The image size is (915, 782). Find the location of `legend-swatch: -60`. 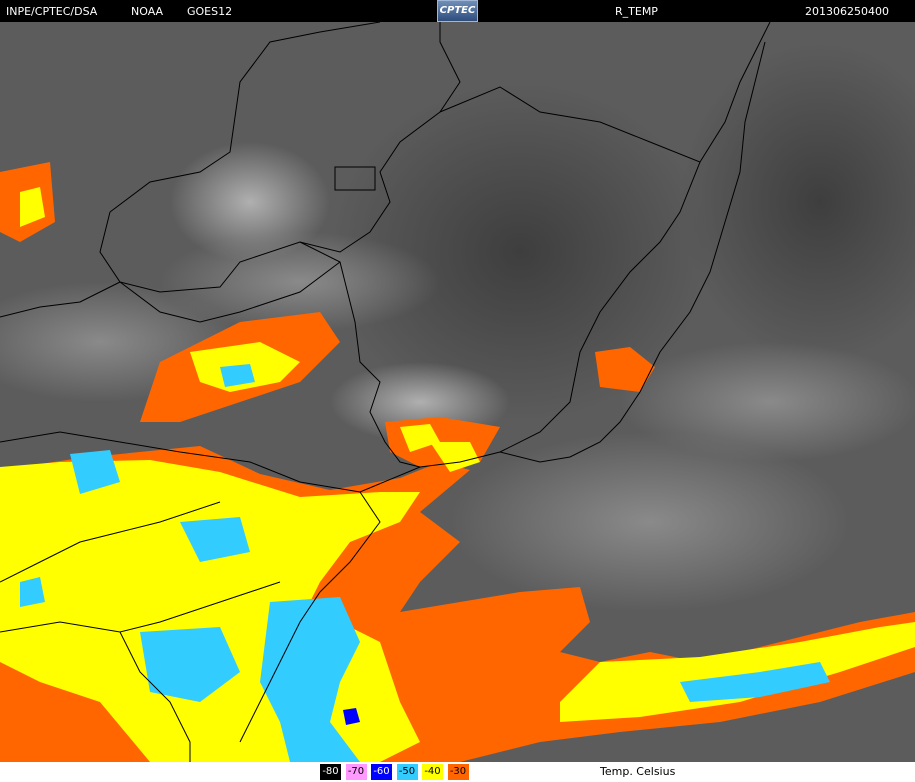

legend-swatch: -60 is located at coordinates (381, 772).